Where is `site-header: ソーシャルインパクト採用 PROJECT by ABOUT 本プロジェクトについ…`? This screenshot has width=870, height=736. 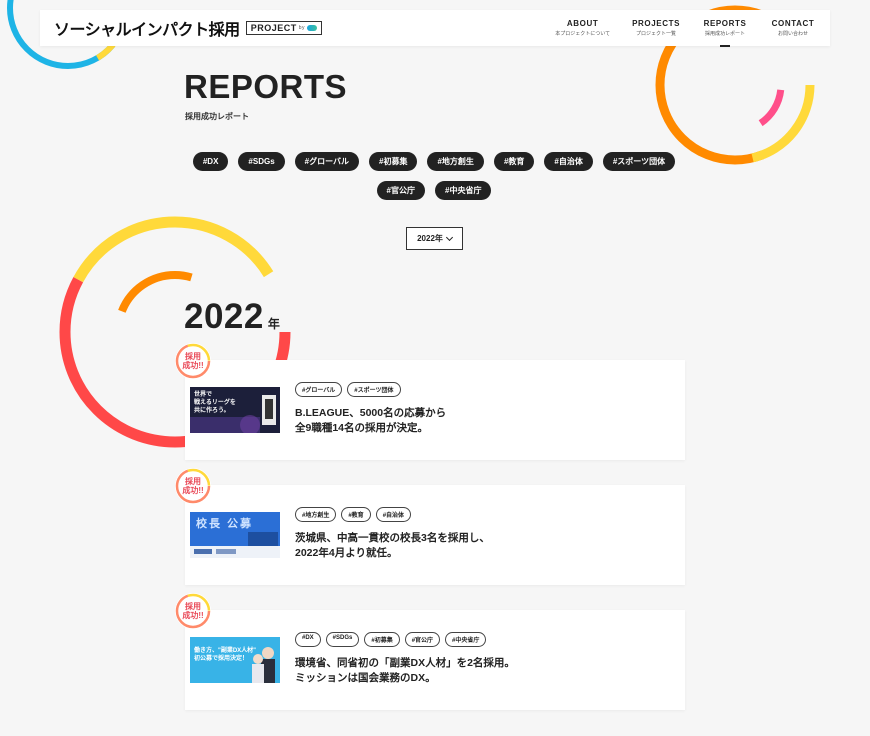
site-header: ソーシャルインパクト採用 PROJECT by ABOUT 本プロジェクトについ… is located at coordinates (435, 28).